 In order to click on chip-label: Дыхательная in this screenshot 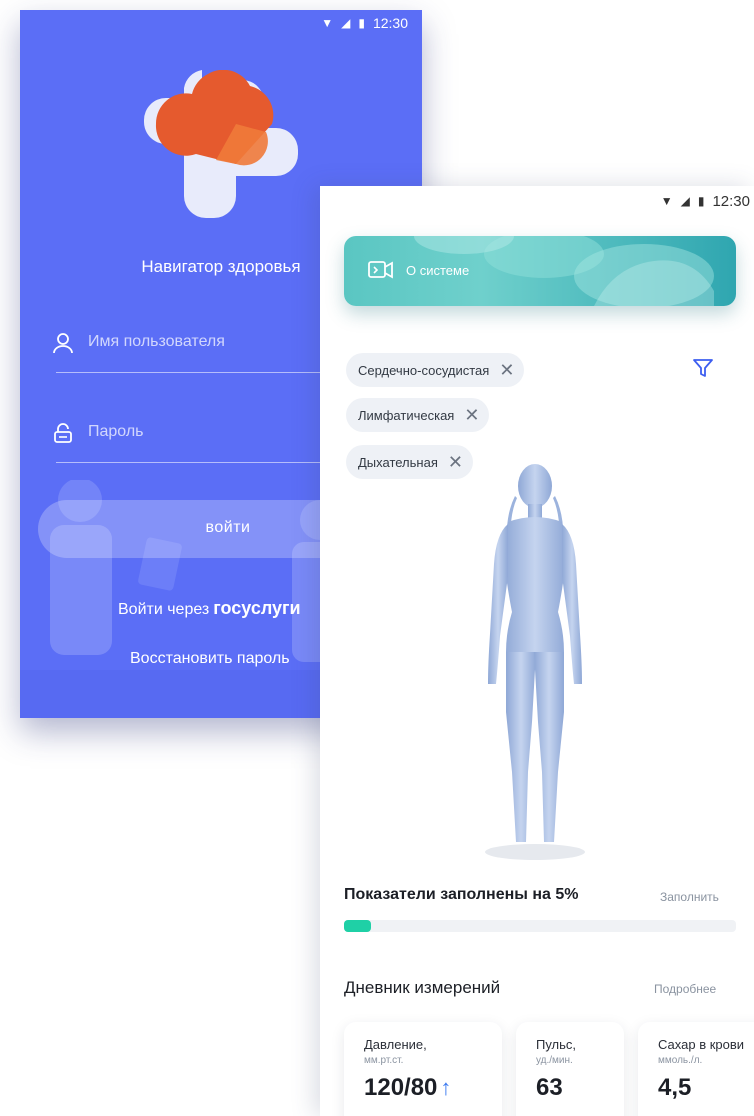, I will do `click(398, 462)`.